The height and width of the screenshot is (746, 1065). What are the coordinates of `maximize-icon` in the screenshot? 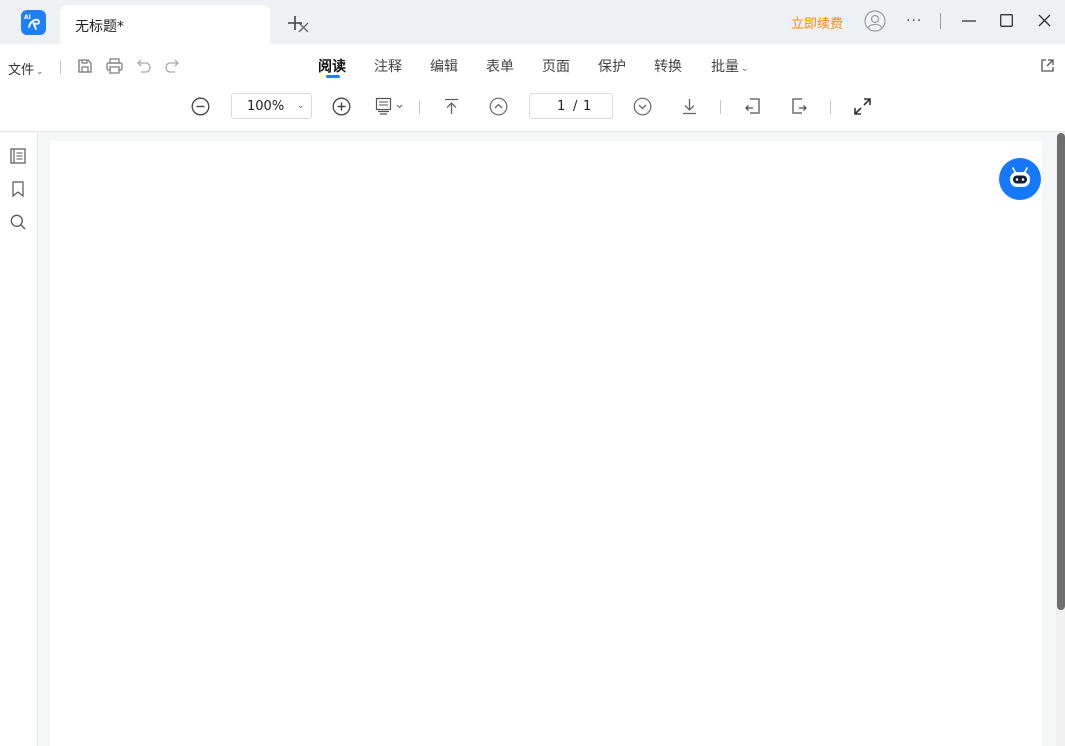 It's located at (1006, 20).